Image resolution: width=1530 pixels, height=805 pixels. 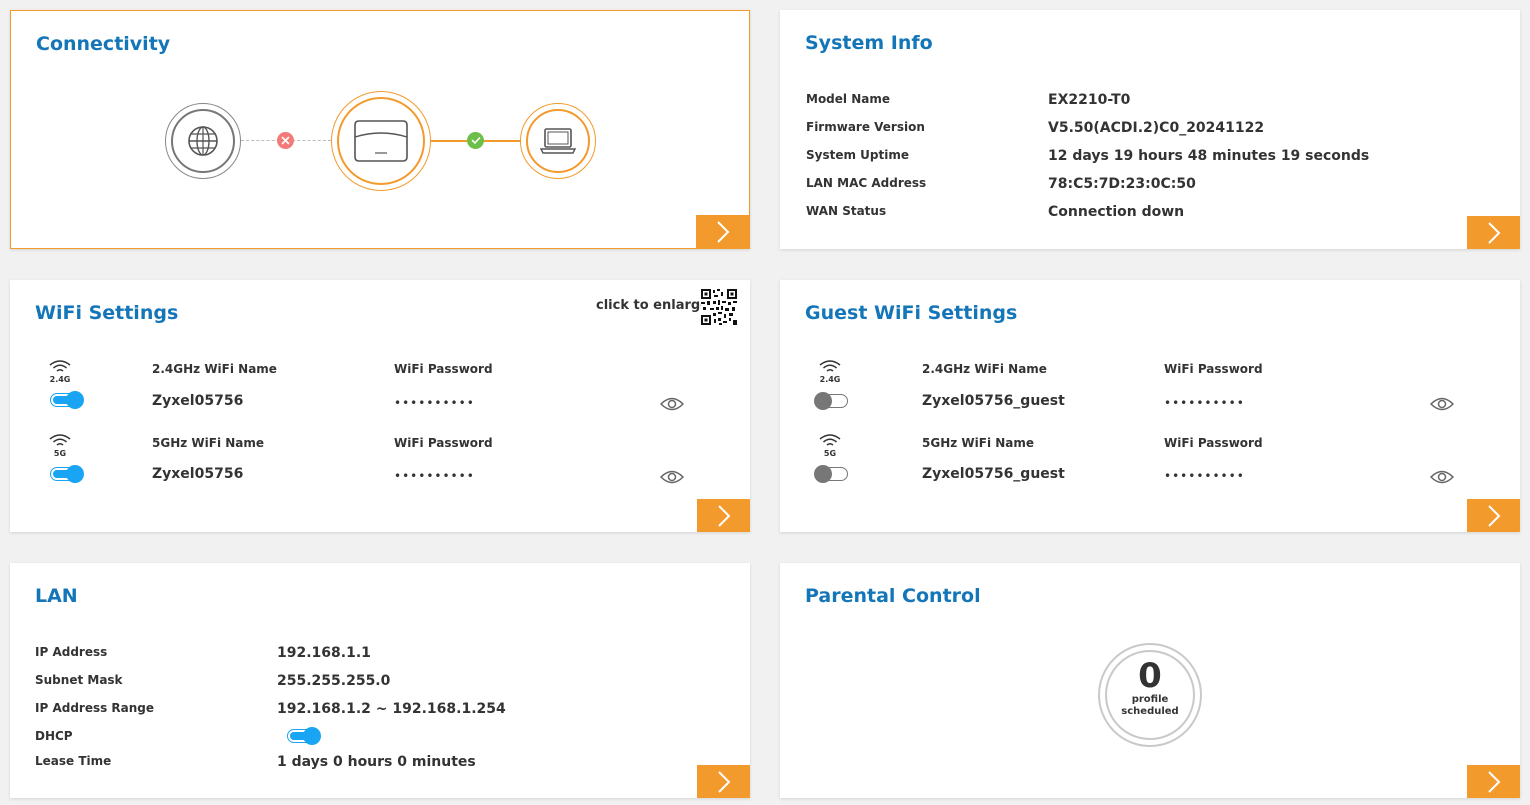 I want to click on x-icon, so click(x=285, y=140).